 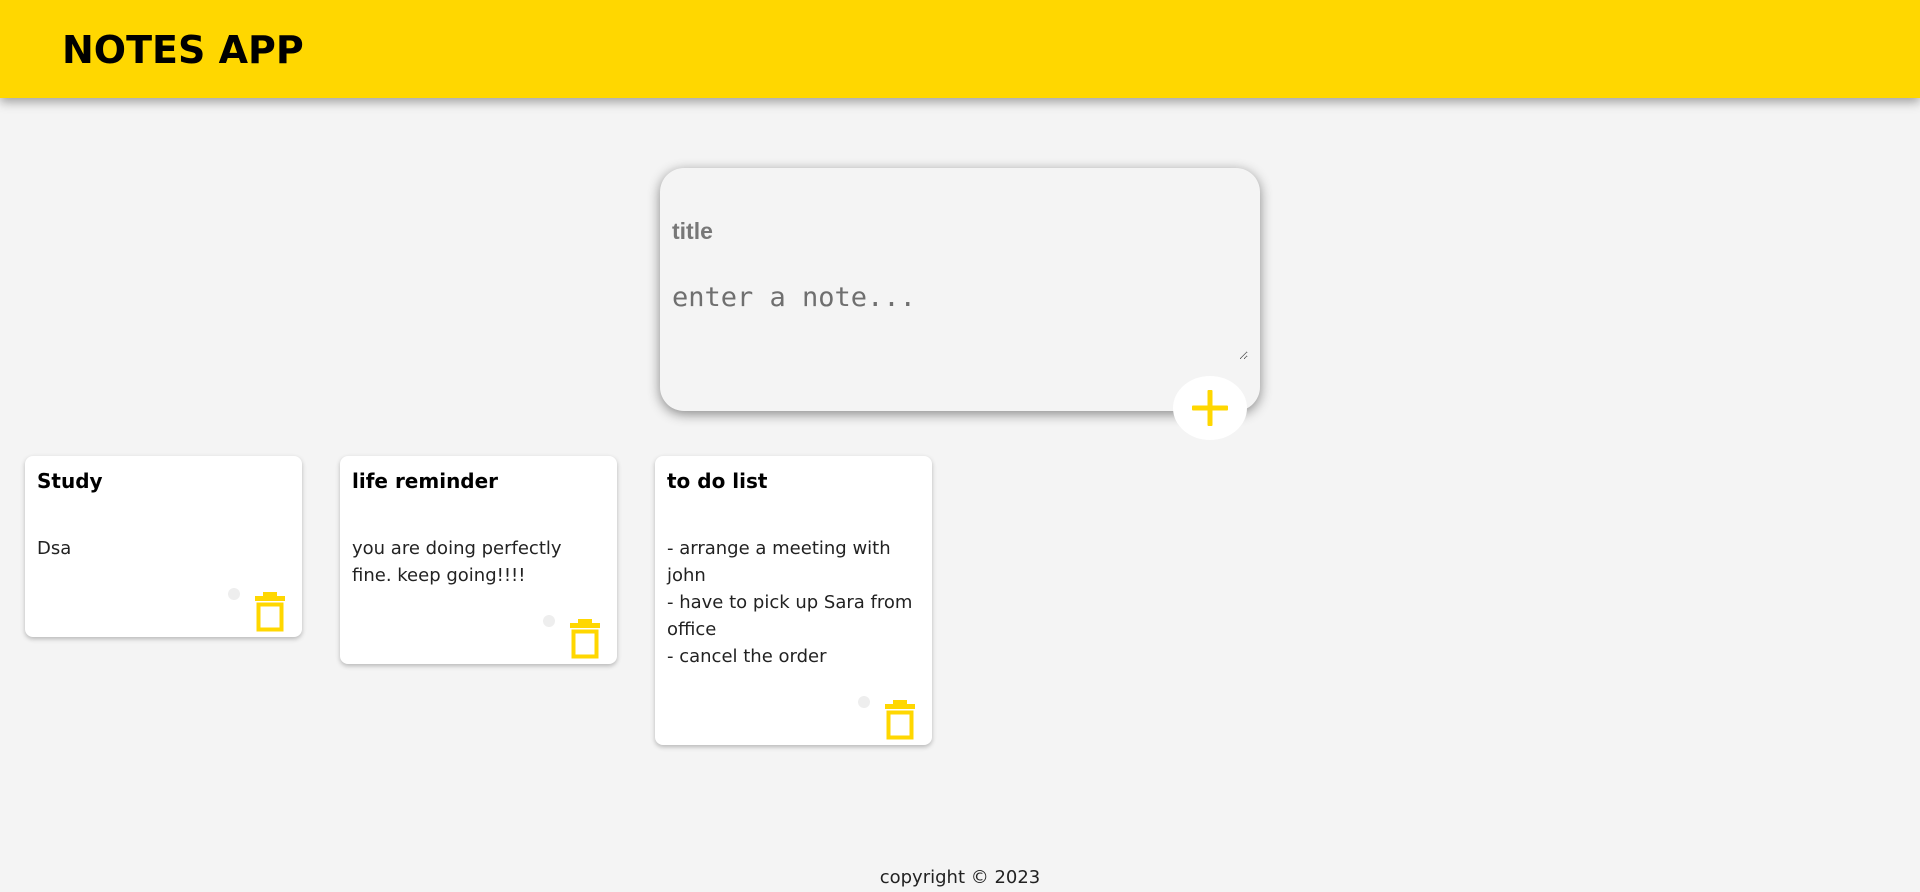 What do you see at coordinates (70, 481) in the screenshot?
I see `note-title: Study` at bounding box center [70, 481].